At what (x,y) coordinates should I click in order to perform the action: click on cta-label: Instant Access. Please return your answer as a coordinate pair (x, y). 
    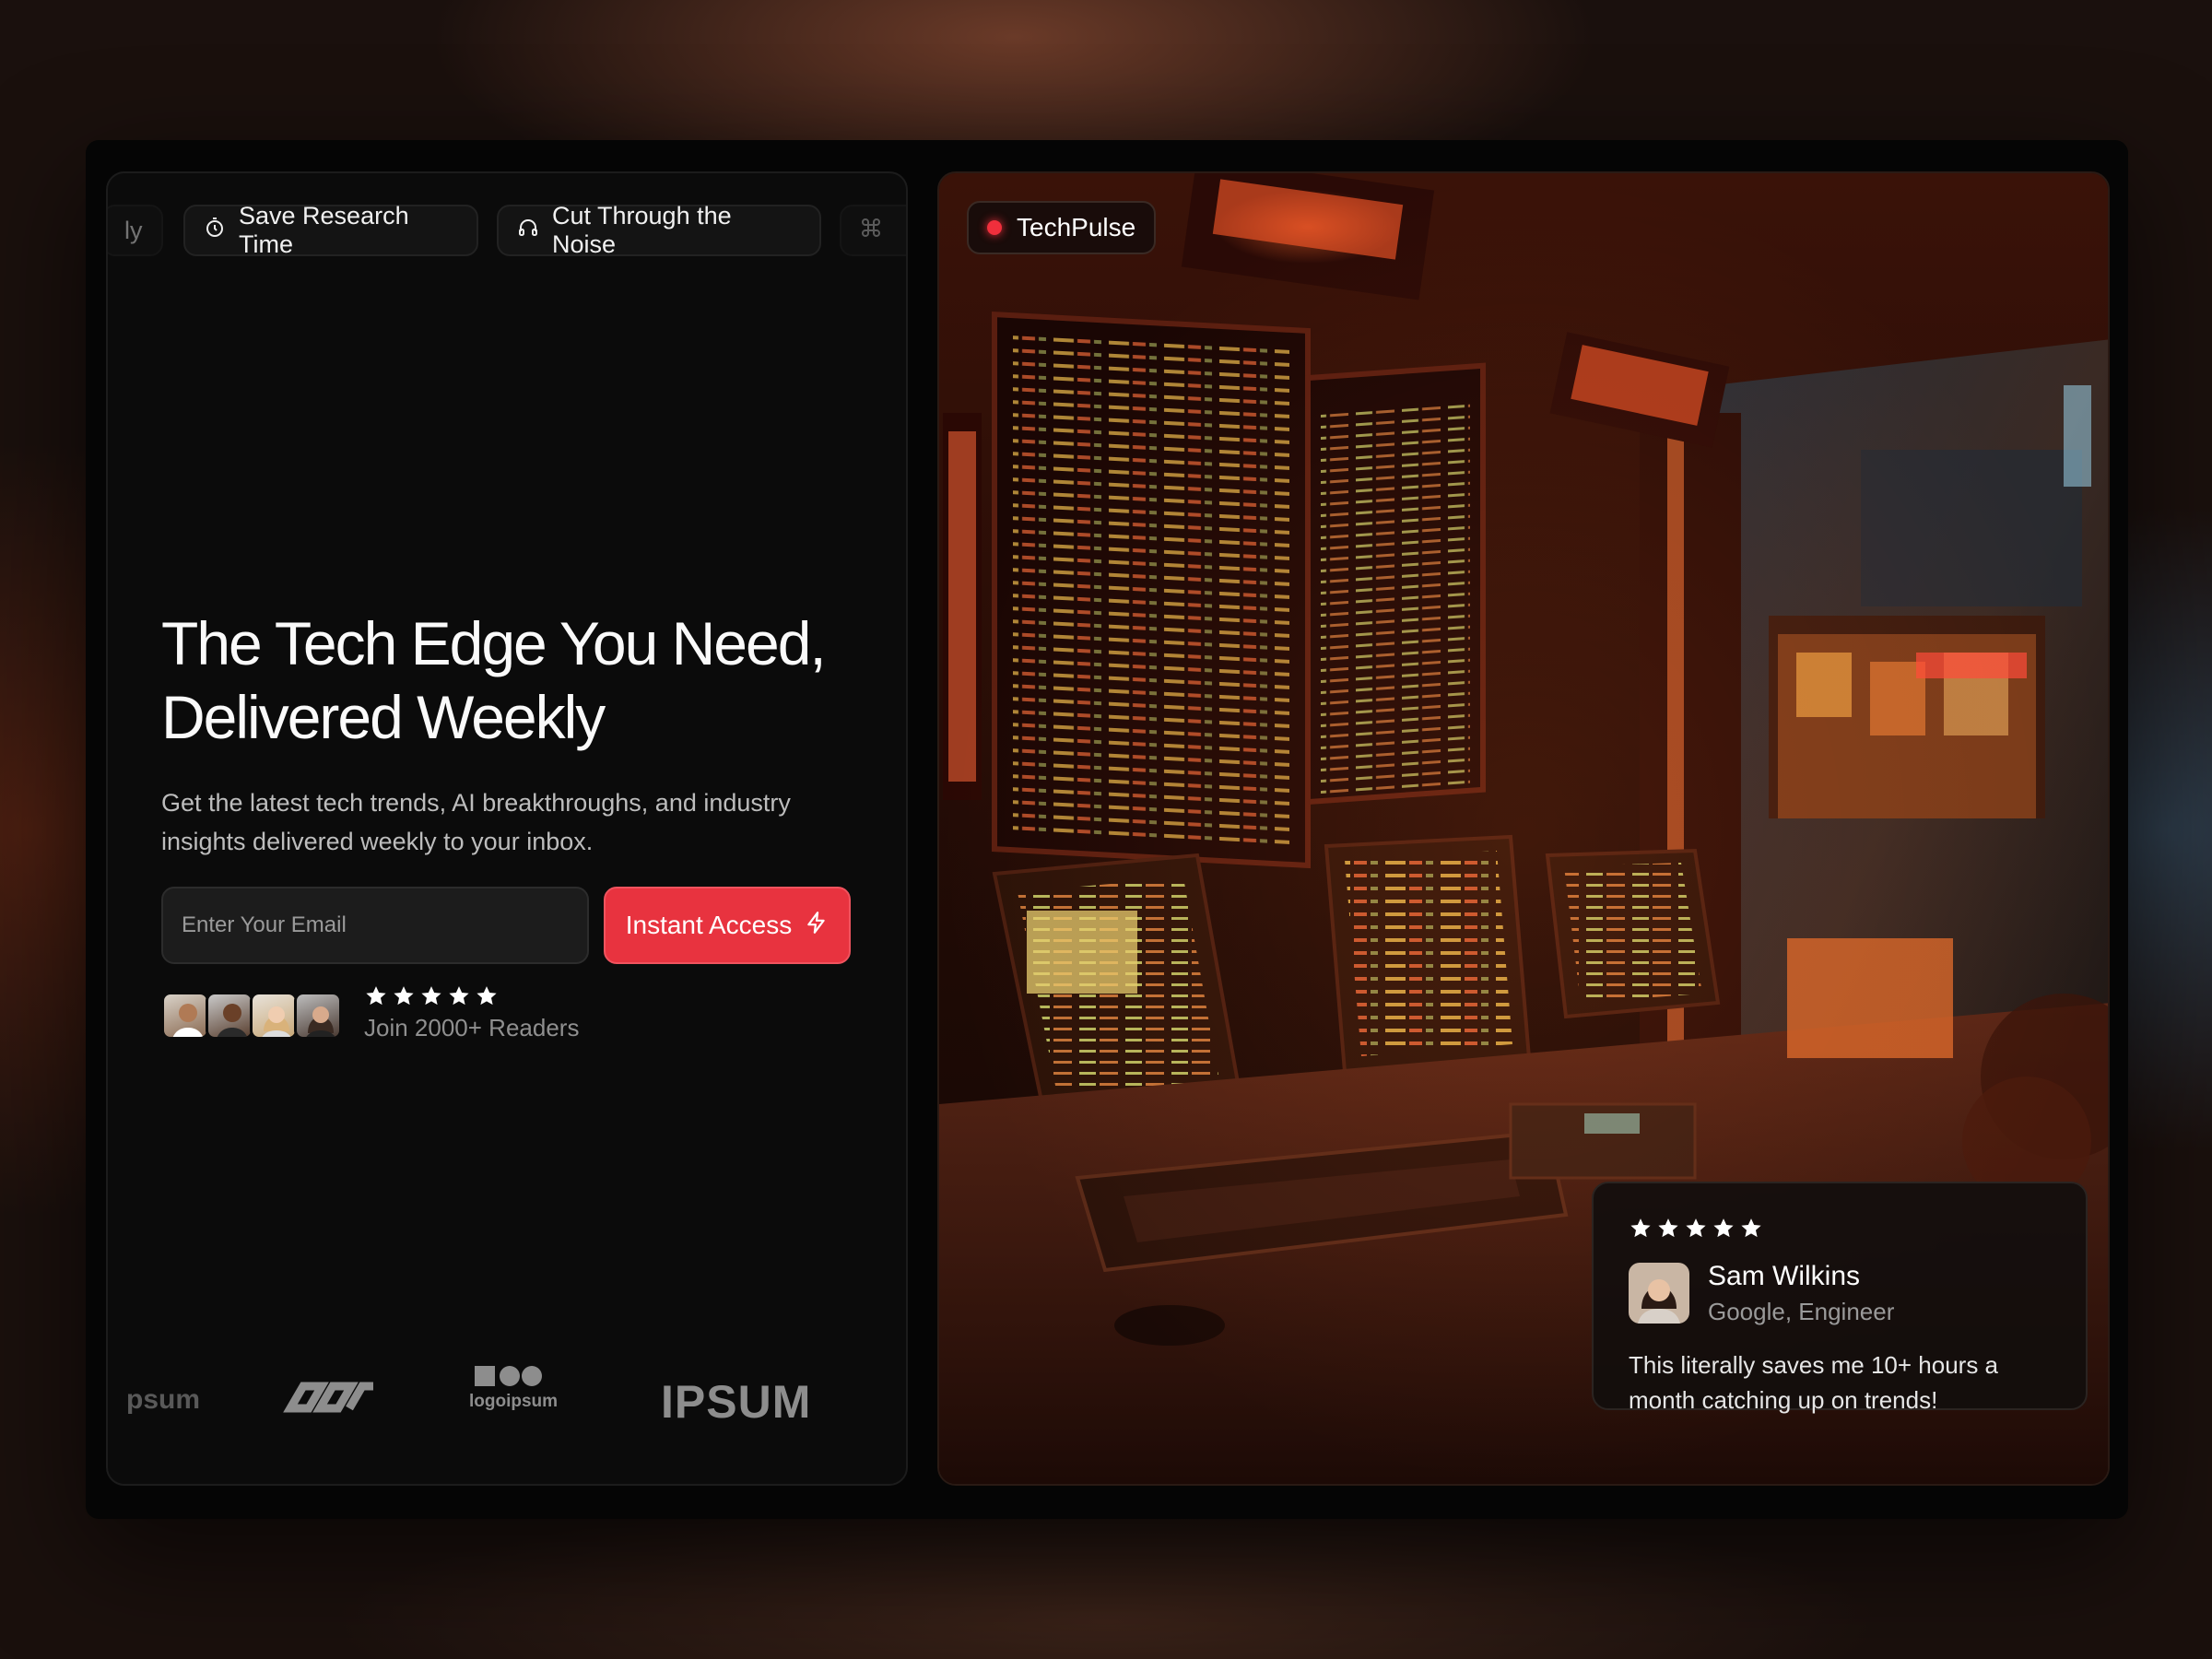
    Looking at the image, I should click on (709, 925).